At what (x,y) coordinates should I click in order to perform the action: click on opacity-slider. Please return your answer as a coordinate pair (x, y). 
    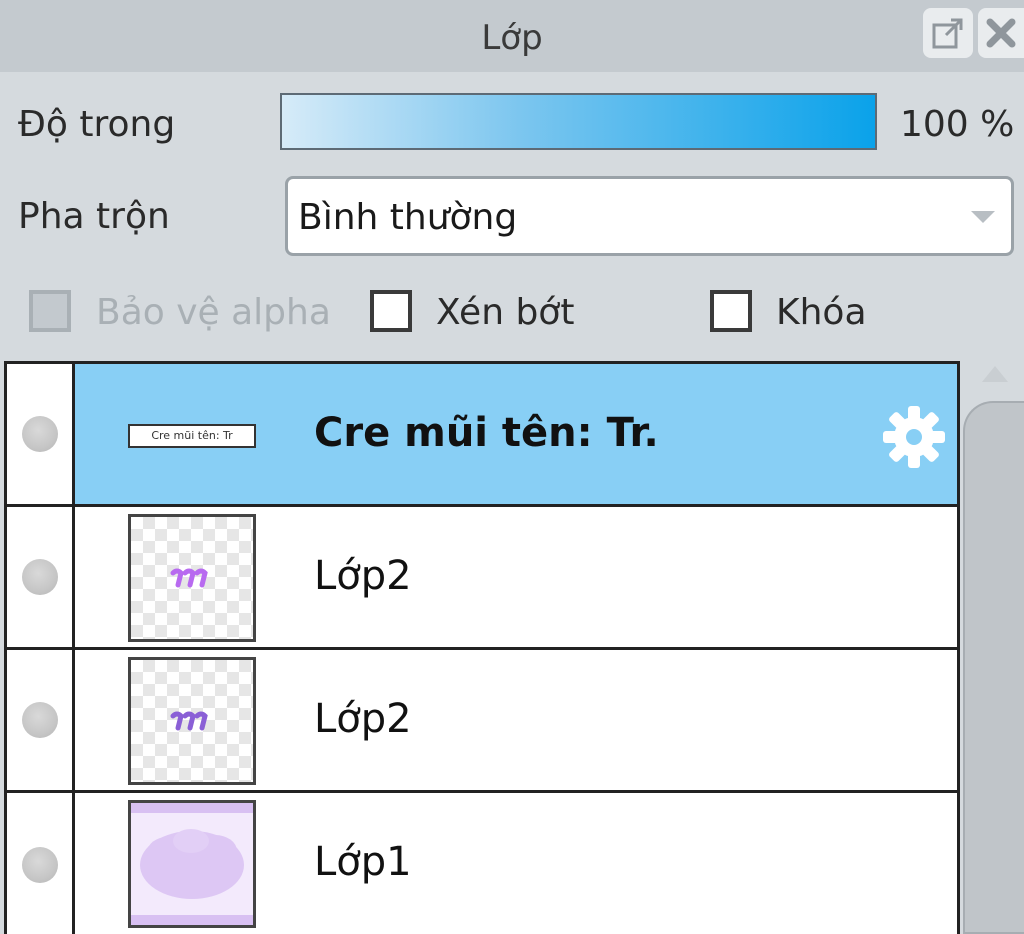
    Looking at the image, I should click on (578, 121).